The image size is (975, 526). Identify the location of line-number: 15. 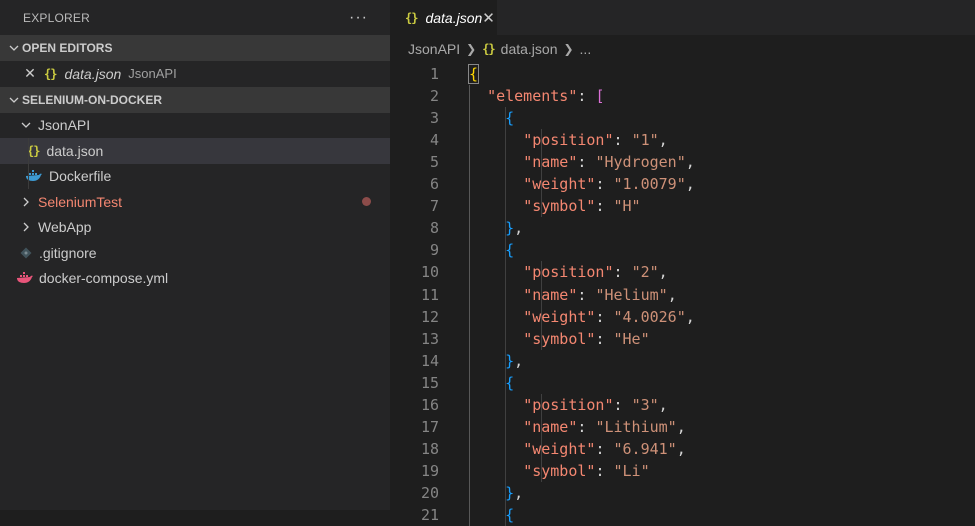
(429, 382).